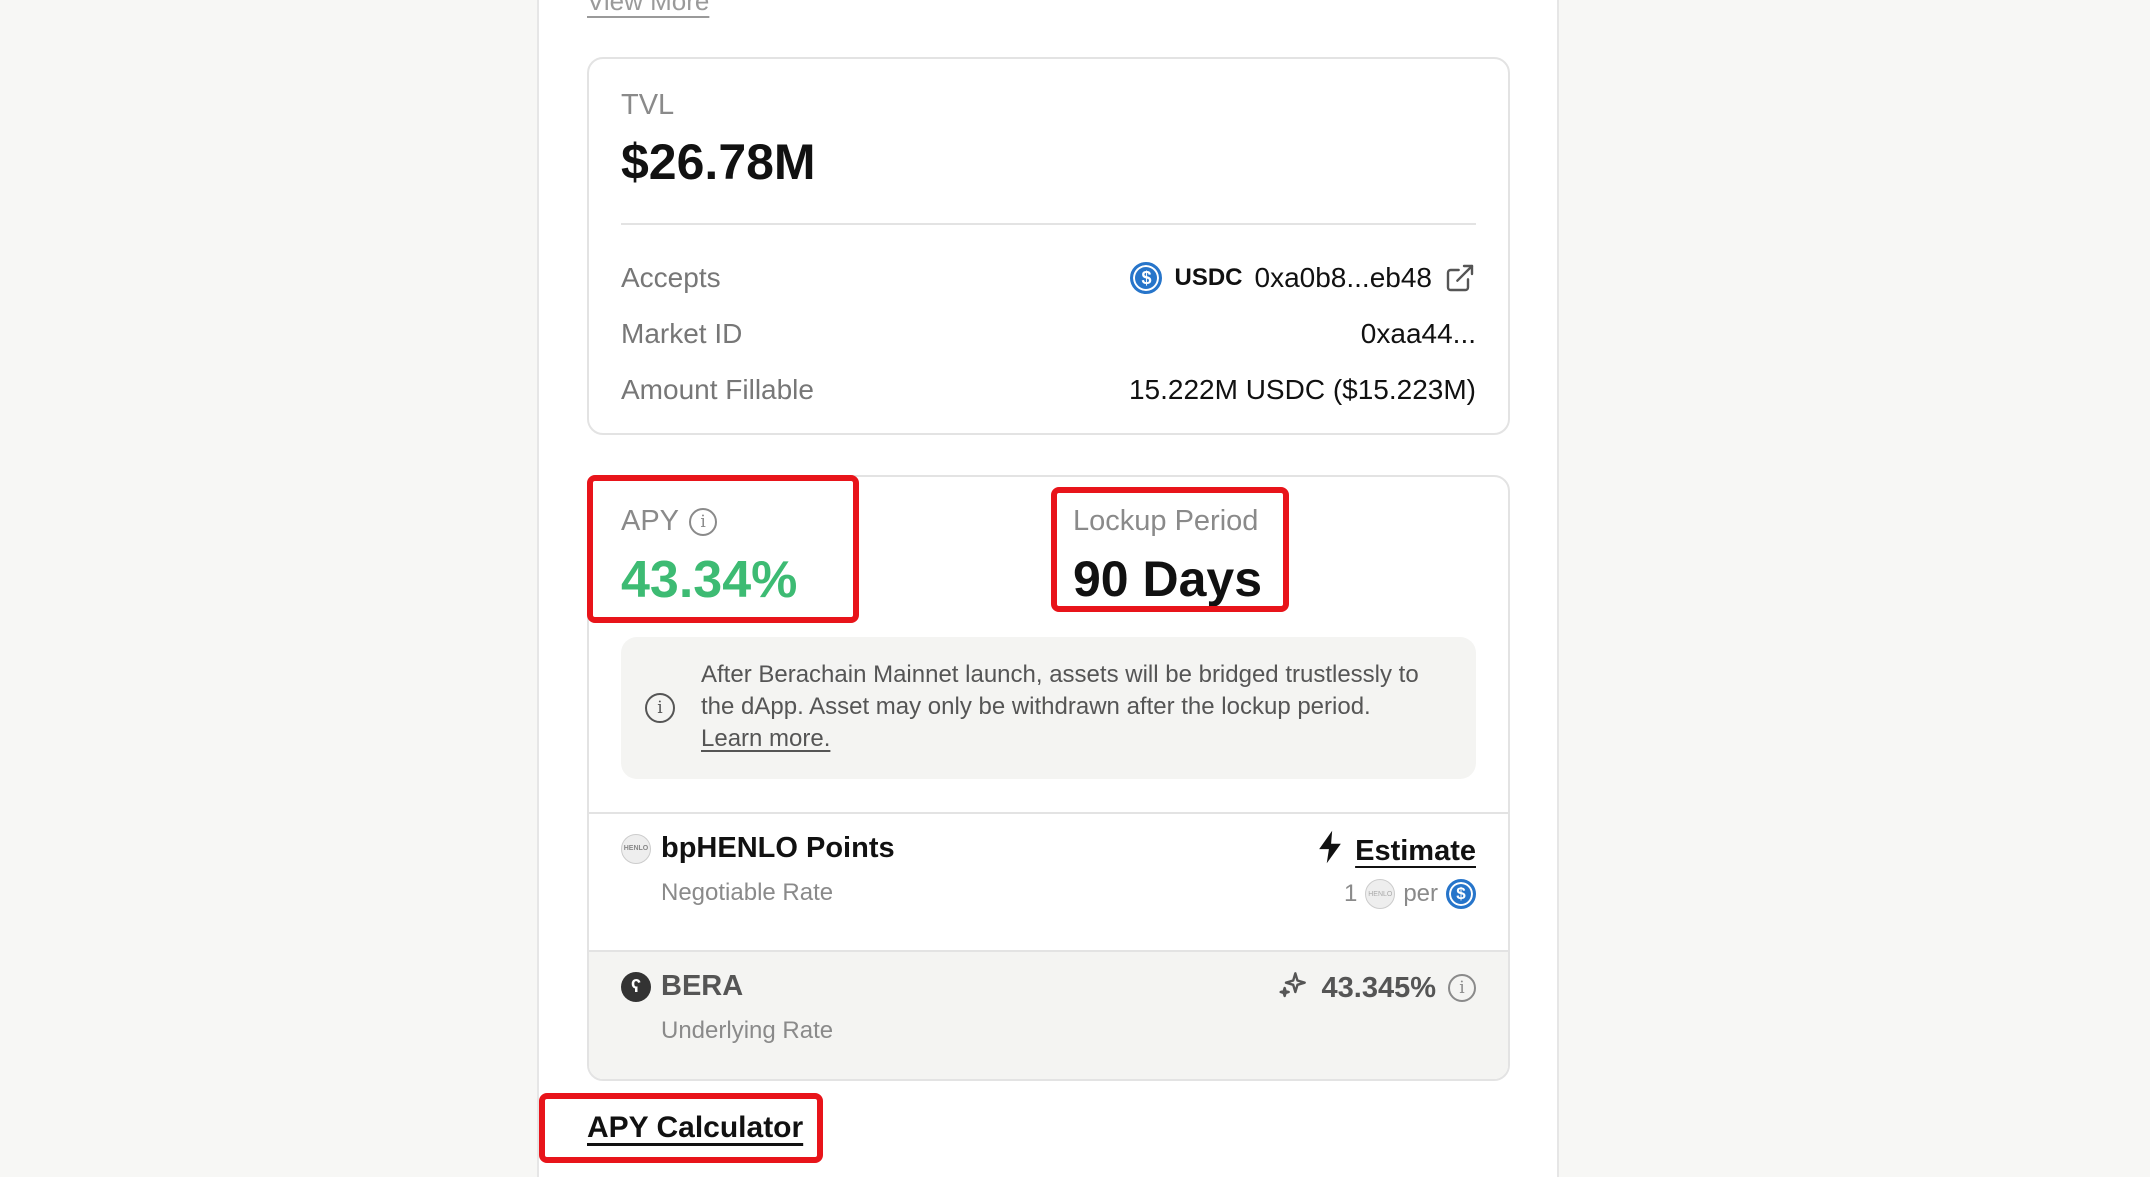  What do you see at coordinates (1350, 893) in the screenshot?
I see `rate-amount: 1` at bounding box center [1350, 893].